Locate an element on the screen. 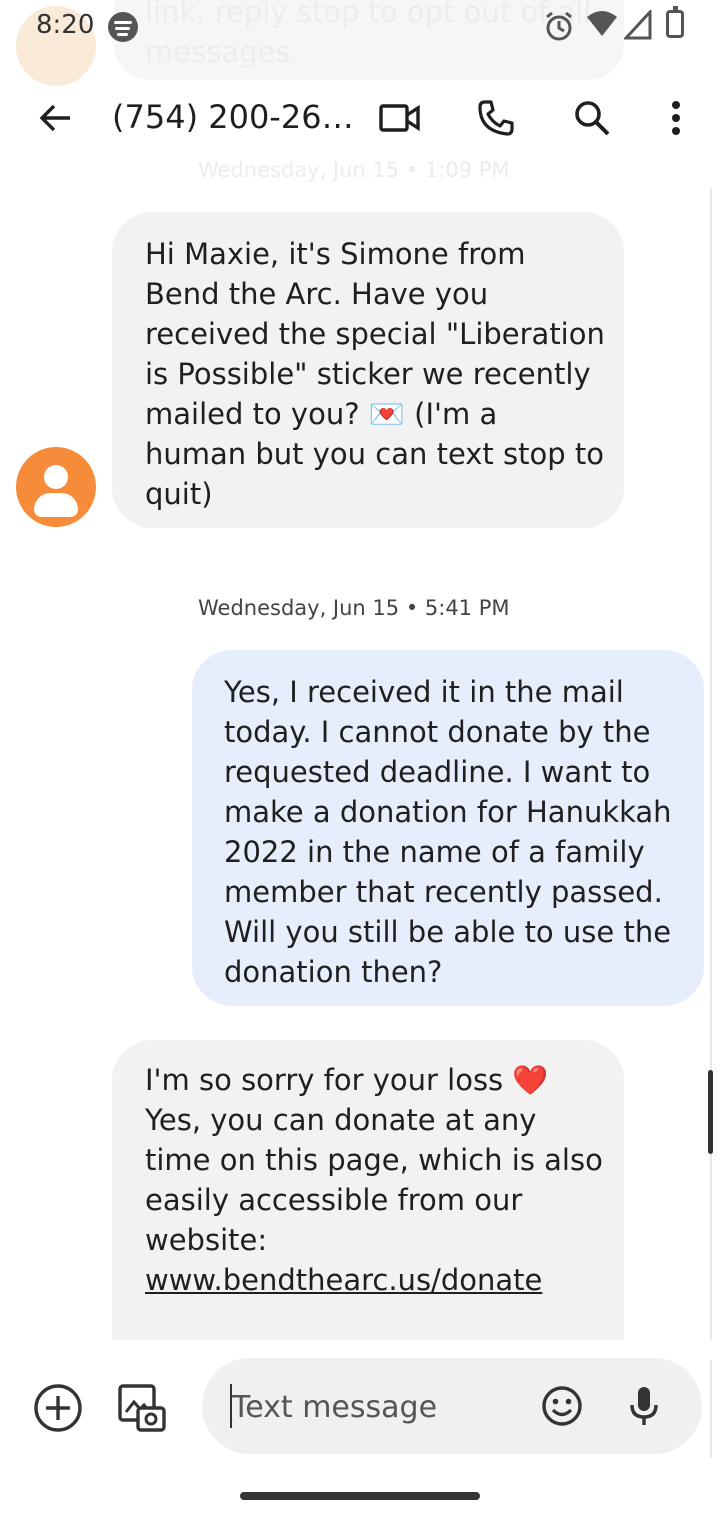  signal-icon is located at coordinates (638, 25).